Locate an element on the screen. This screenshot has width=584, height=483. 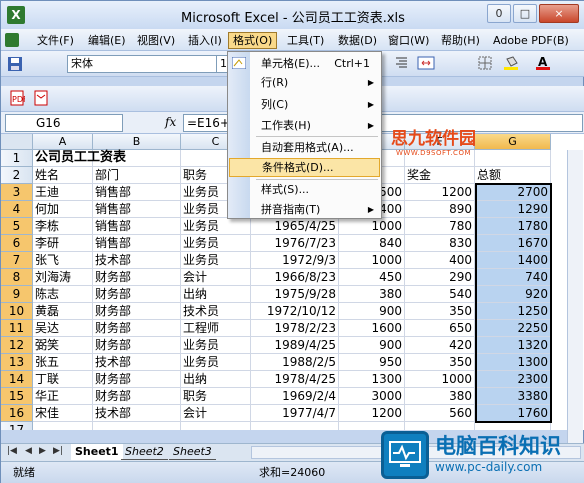
cell-c10: 技术员 is located at coordinates (216, 311).